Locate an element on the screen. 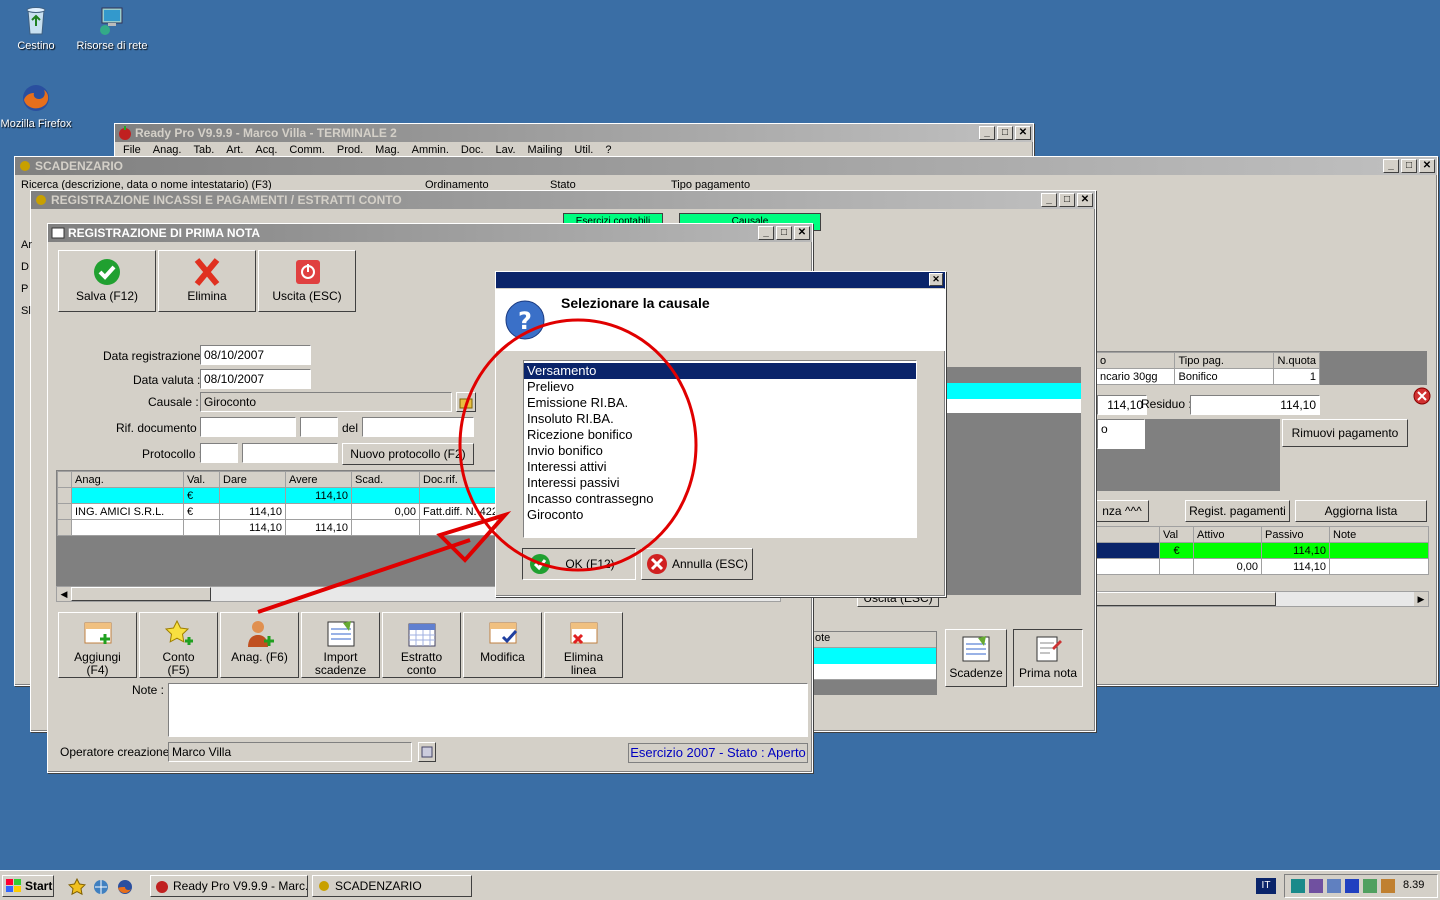 Image resolution: width=1440 pixels, height=900 pixels. table-row: 0,00 114,10 is located at coordinates (1262, 566).